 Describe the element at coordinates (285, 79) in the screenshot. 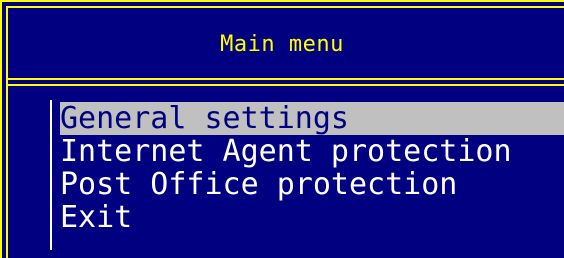

I see `separator-upper` at that location.